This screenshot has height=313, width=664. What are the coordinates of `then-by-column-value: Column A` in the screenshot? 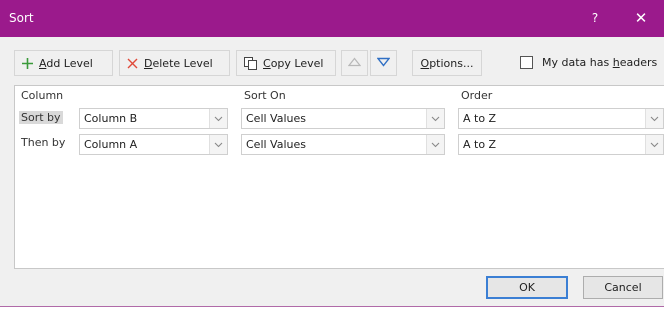 It's located at (111, 144).